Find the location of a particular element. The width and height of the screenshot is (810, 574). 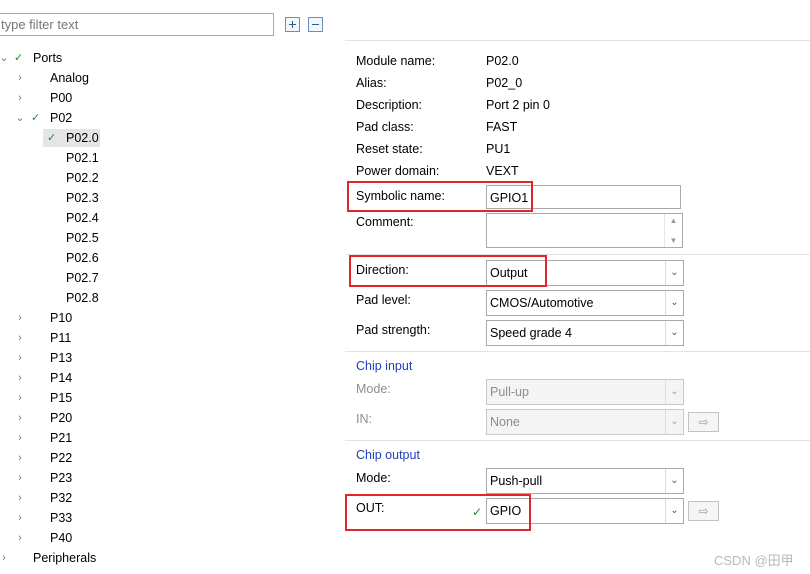

module-name-value: P02.0 is located at coordinates (502, 61).